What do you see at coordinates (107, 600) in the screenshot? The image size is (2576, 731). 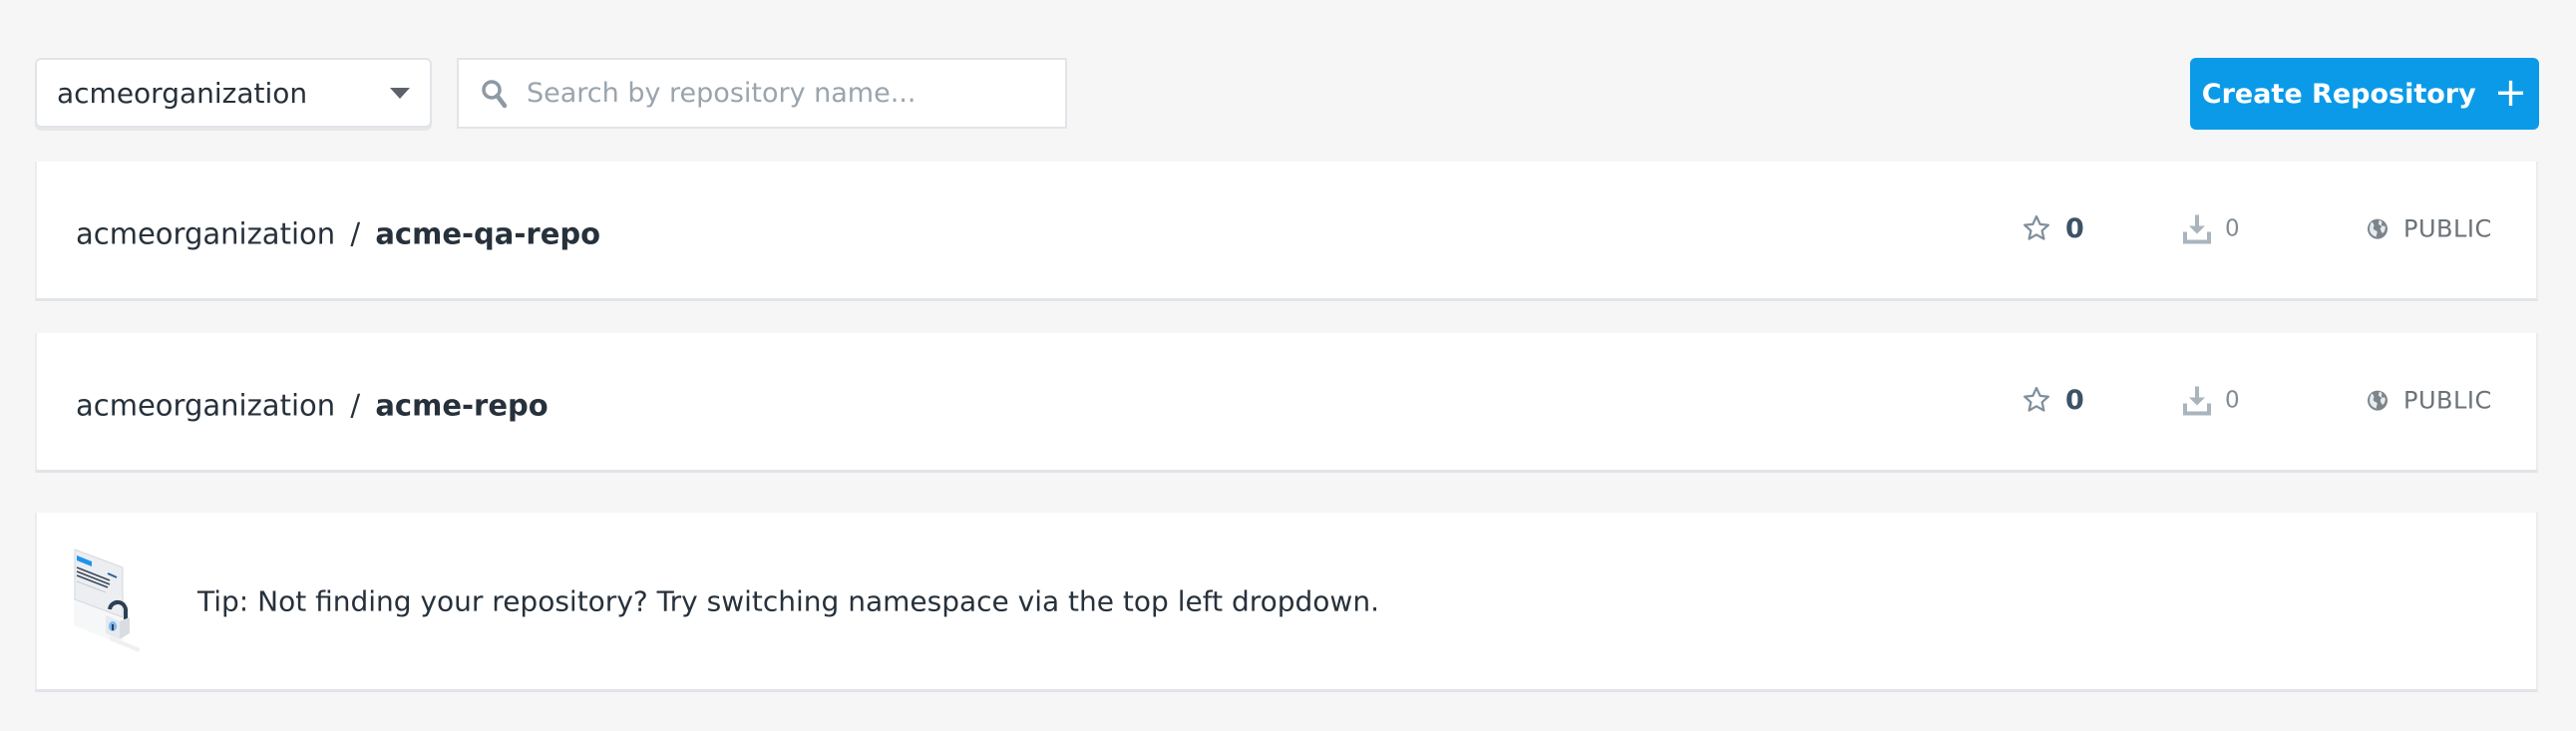 I see `locked-document-illustration` at bounding box center [107, 600].